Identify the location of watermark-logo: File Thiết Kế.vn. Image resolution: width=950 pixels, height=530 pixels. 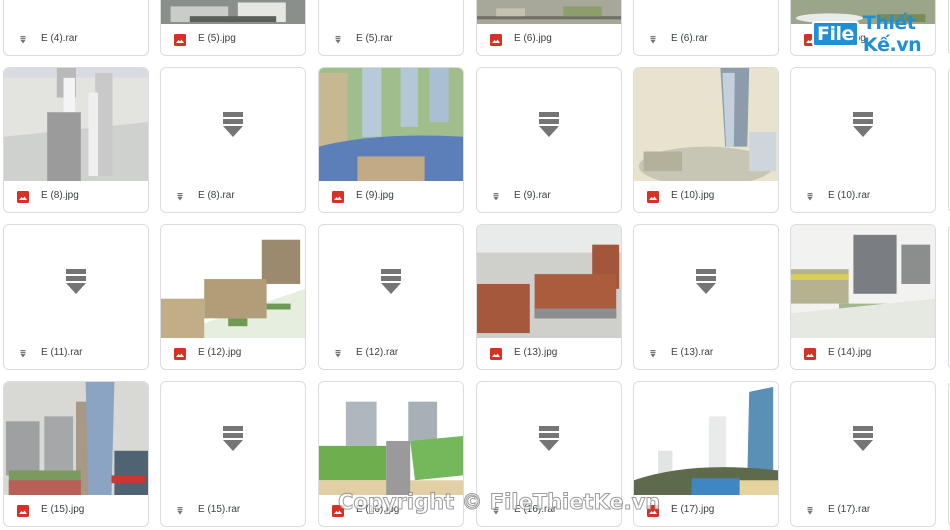
(881, 34).